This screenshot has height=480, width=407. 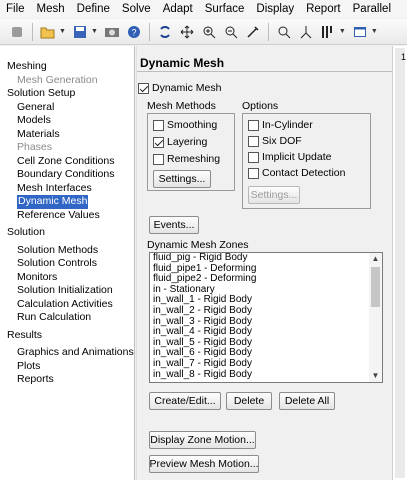 I want to click on tree-item-plots: Plots, so click(x=67, y=367).